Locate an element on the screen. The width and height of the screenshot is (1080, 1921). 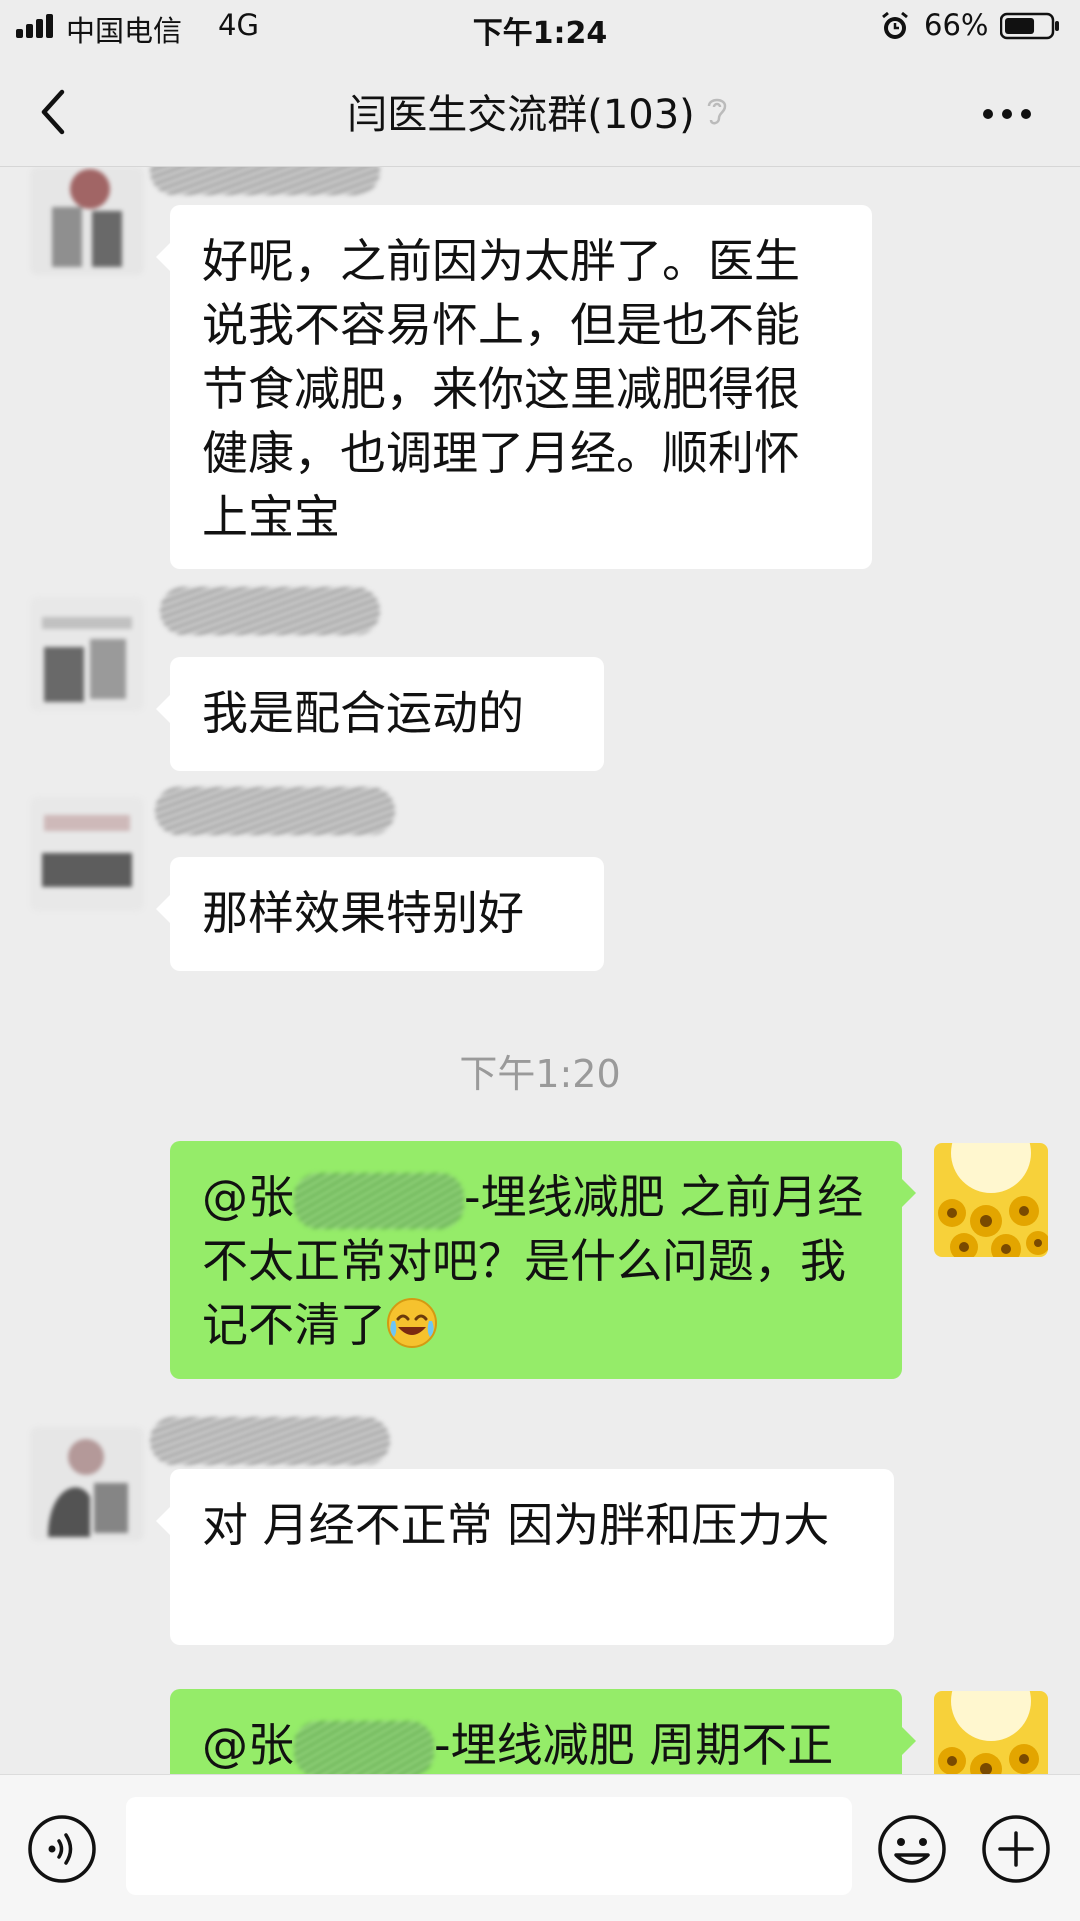
voice-icon is located at coordinates (62, 1849).